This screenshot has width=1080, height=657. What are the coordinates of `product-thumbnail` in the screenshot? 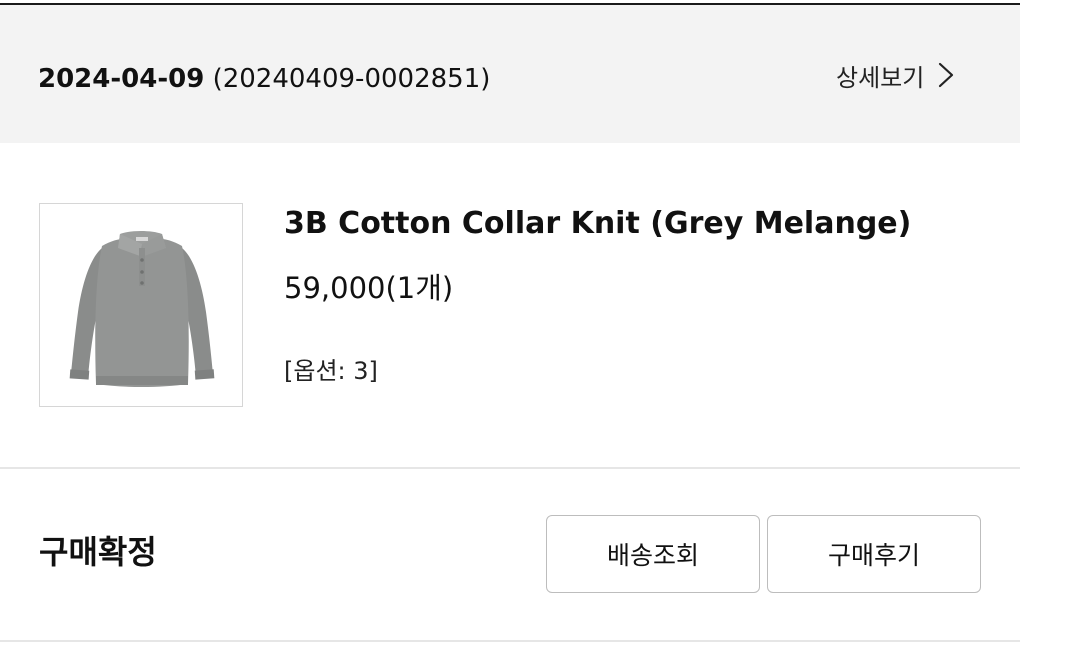 It's located at (141, 305).